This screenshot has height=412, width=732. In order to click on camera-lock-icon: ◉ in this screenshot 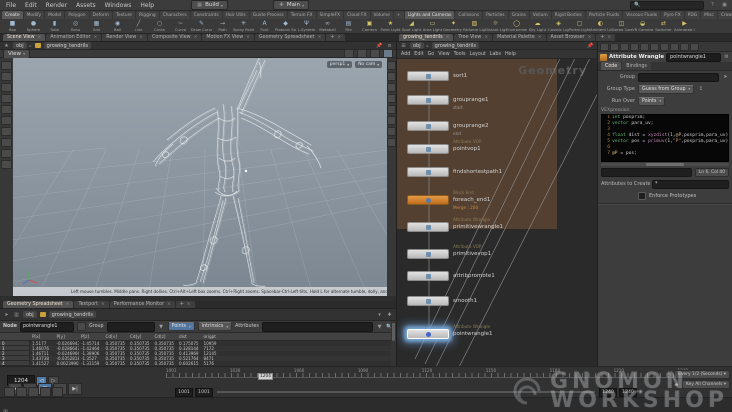, I will do `click(640, 392)`.